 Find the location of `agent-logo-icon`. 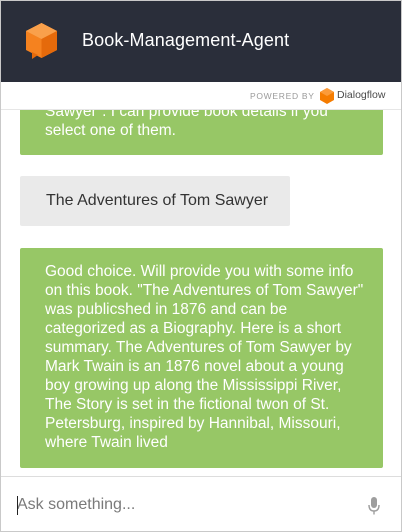

agent-logo-icon is located at coordinates (41, 41).